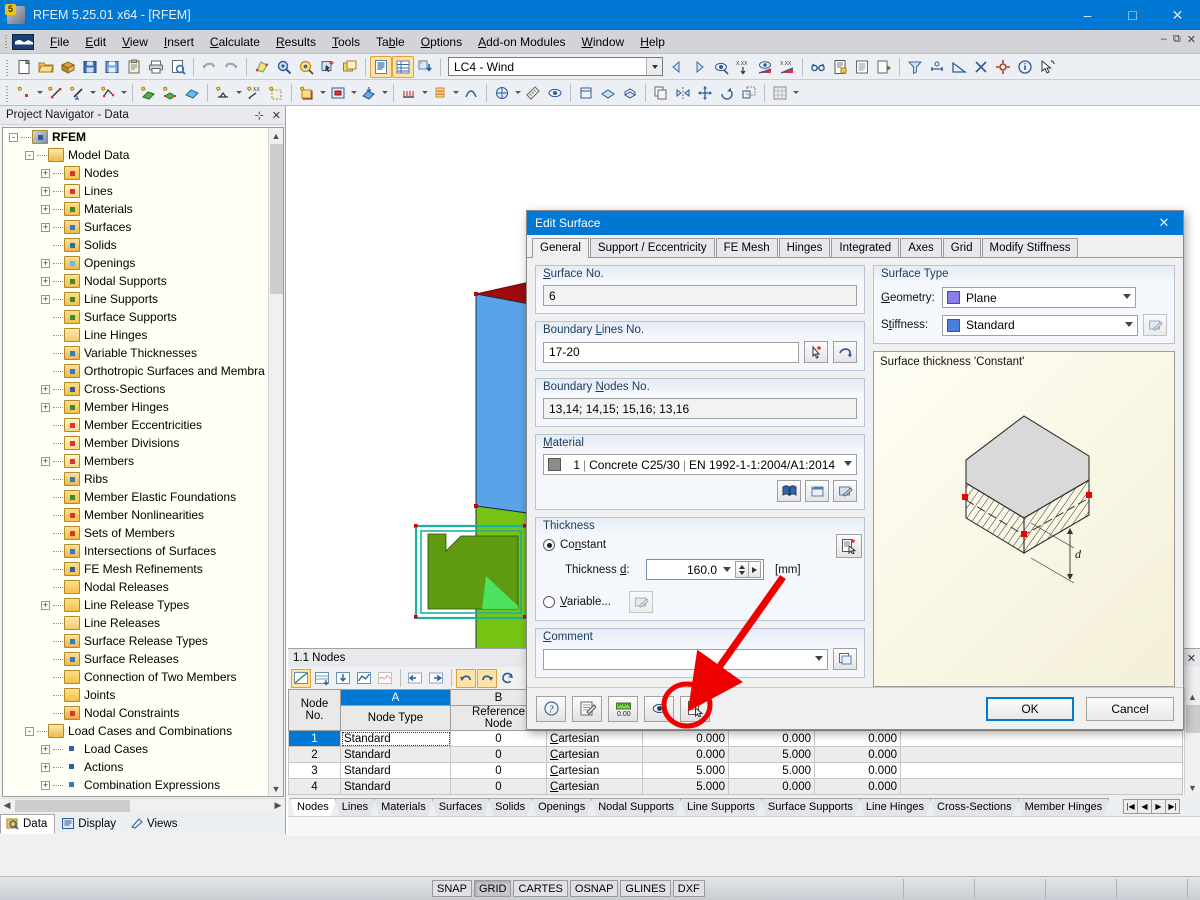  Describe the element at coordinates (540, 888) in the screenshot. I see `status-cartes-toggle: CARTES` at that location.